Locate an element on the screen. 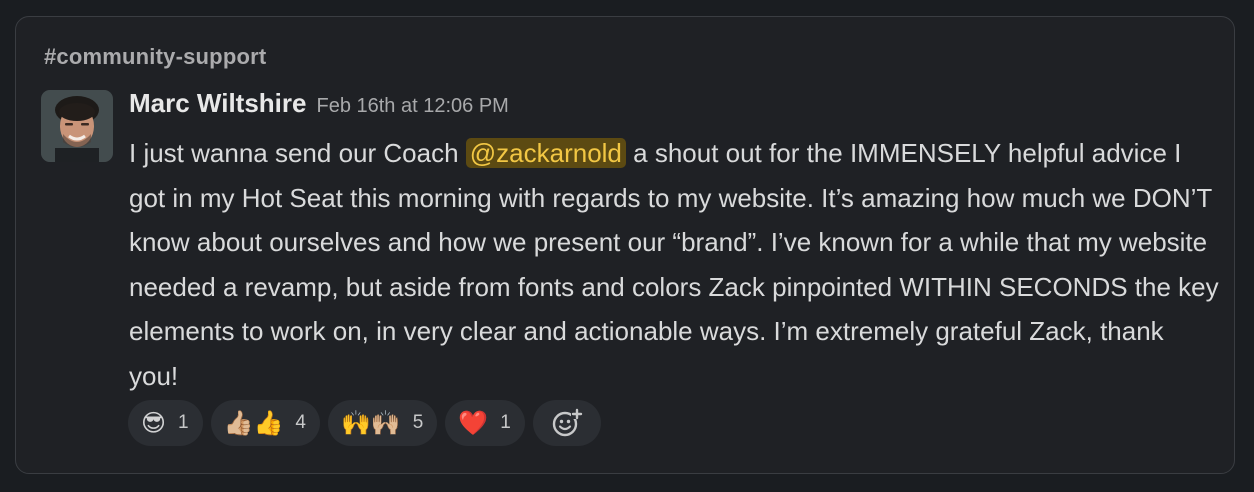  raised-hands-emoji-icon: 🙌🙌🏼 is located at coordinates (370, 423).